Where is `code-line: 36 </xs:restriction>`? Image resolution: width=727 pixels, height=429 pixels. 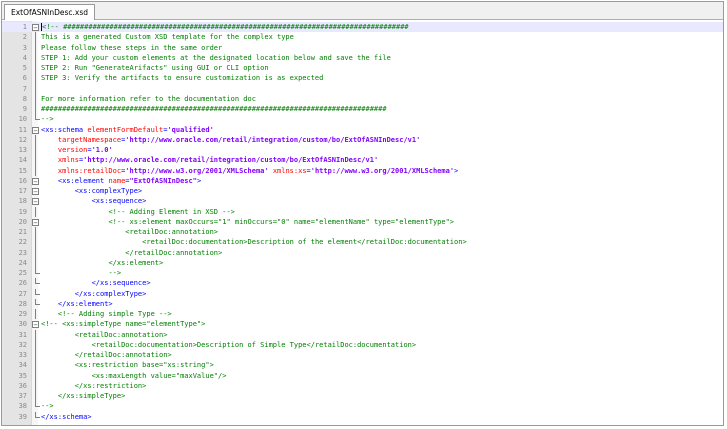 code-line: 36 </xs:restriction> is located at coordinates (362, 385).